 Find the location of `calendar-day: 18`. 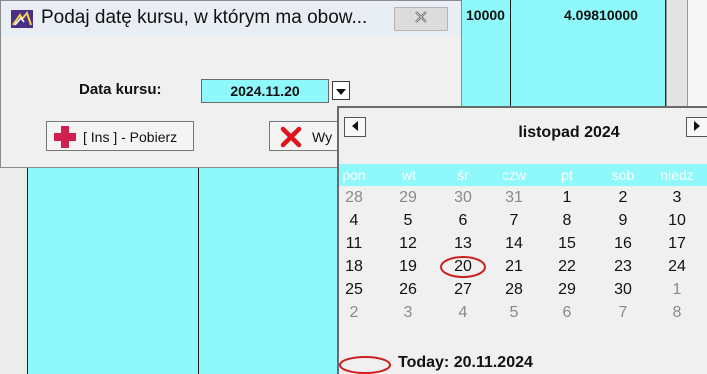

calendar-day: 18 is located at coordinates (359, 267).